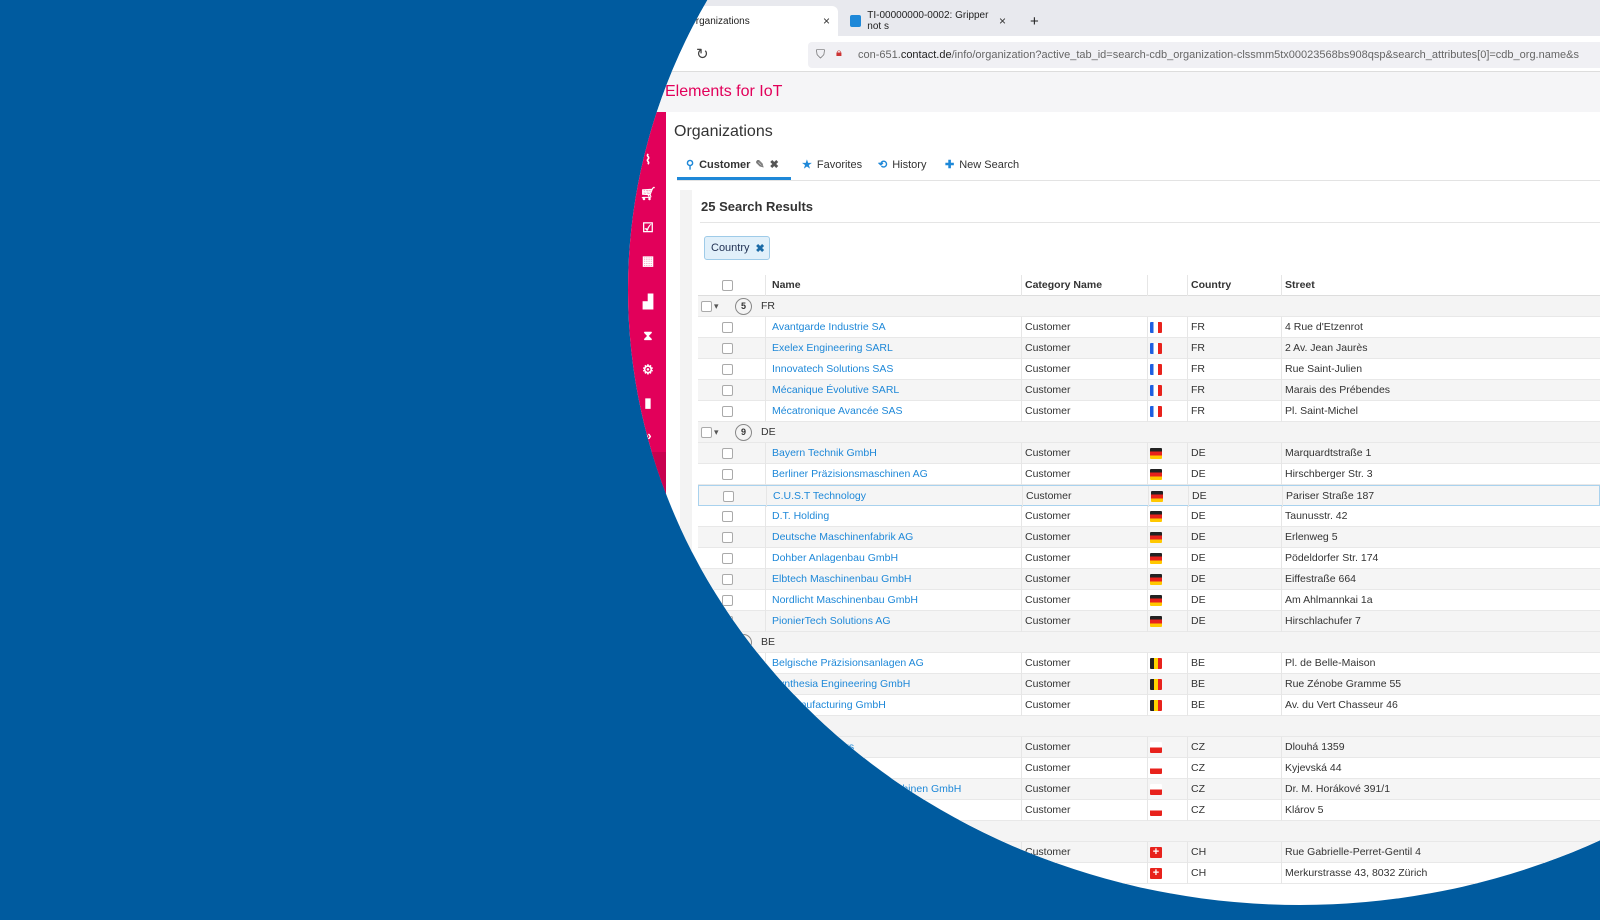  What do you see at coordinates (845, 600) in the screenshot?
I see `organization-name-link: Nordlicht Maschinenbau GmbH` at bounding box center [845, 600].